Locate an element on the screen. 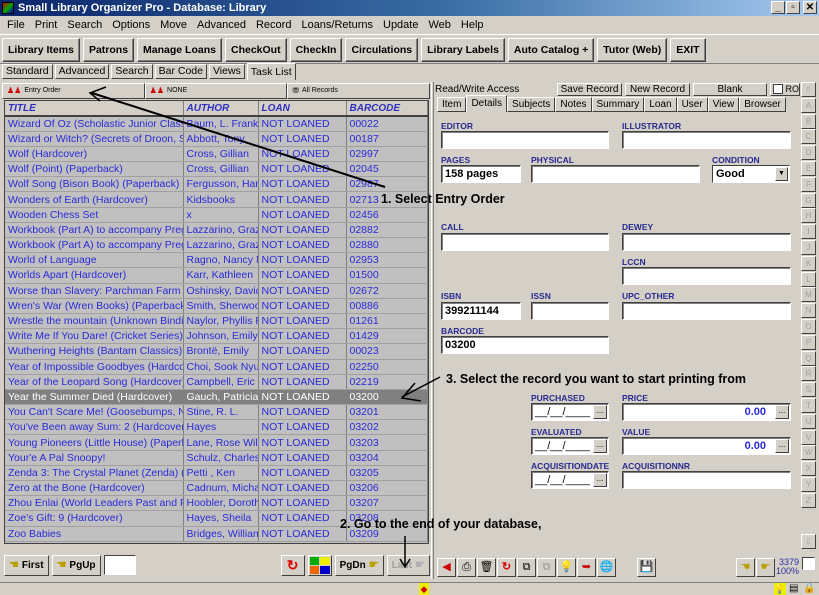  tab-notes: Notes is located at coordinates (573, 104).